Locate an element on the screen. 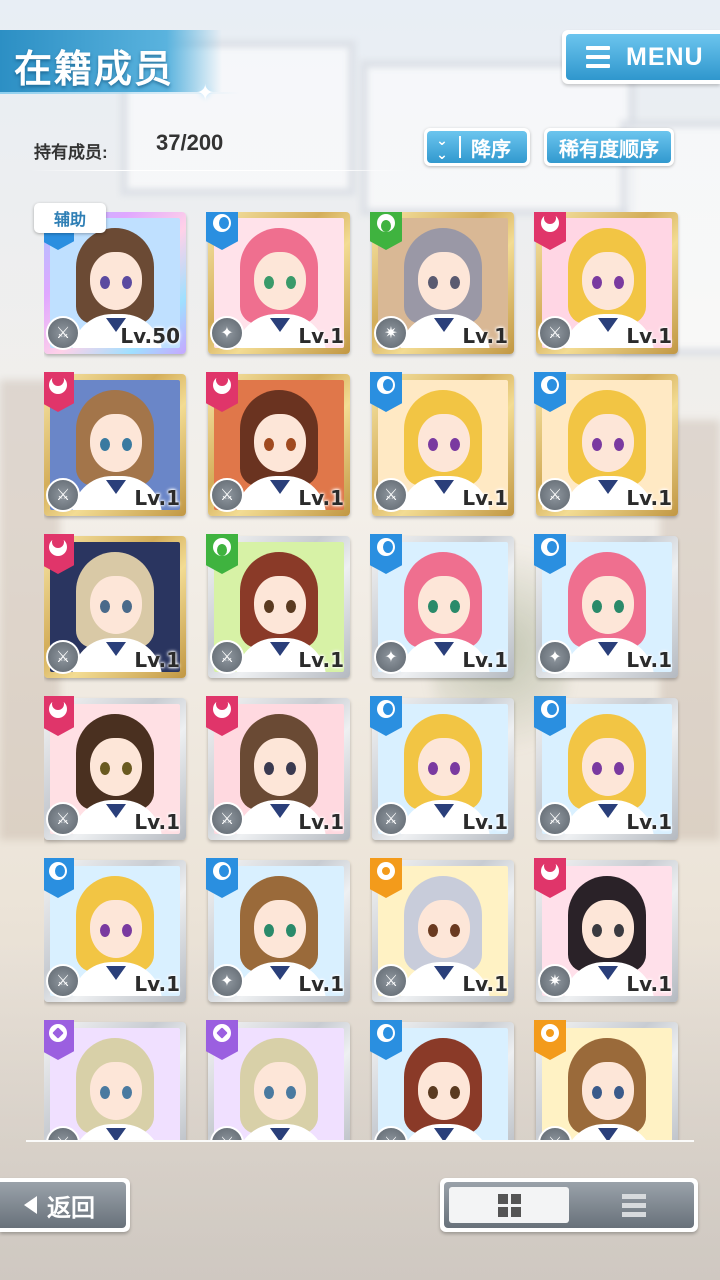 The width and height of the screenshot is (720, 1280). list-view-button is located at coordinates (634, 1205).